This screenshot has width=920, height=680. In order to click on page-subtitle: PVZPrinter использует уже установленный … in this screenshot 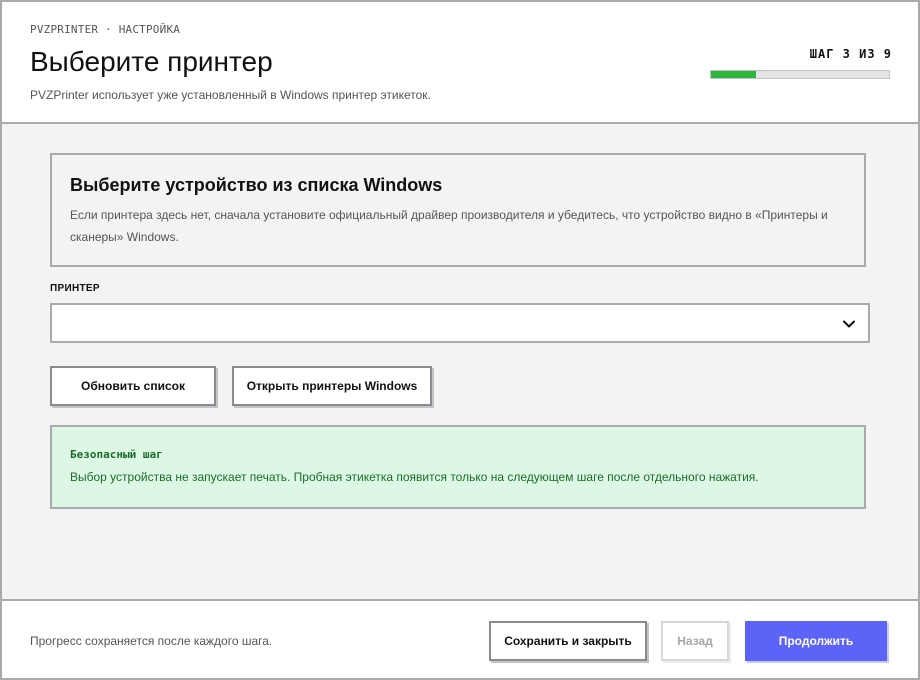, I will do `click(230, 95)`.